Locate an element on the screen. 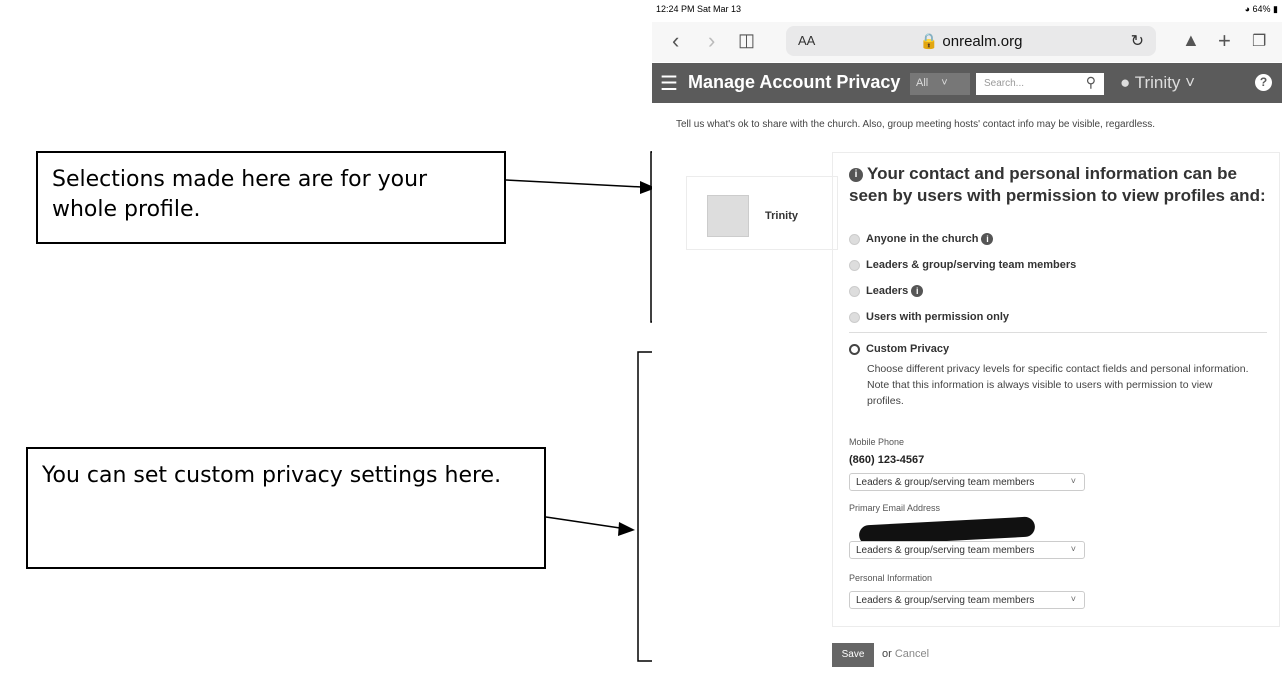 This screenshot has height=674, width=1282. mobile-phone-value: (860) 123-4567 is located at coordinates (887, 460).